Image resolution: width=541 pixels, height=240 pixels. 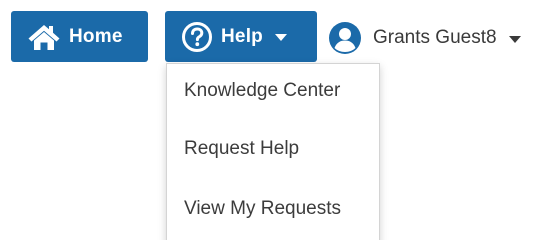 I want to click on user-circle-icon, so click(x=345, y=38).